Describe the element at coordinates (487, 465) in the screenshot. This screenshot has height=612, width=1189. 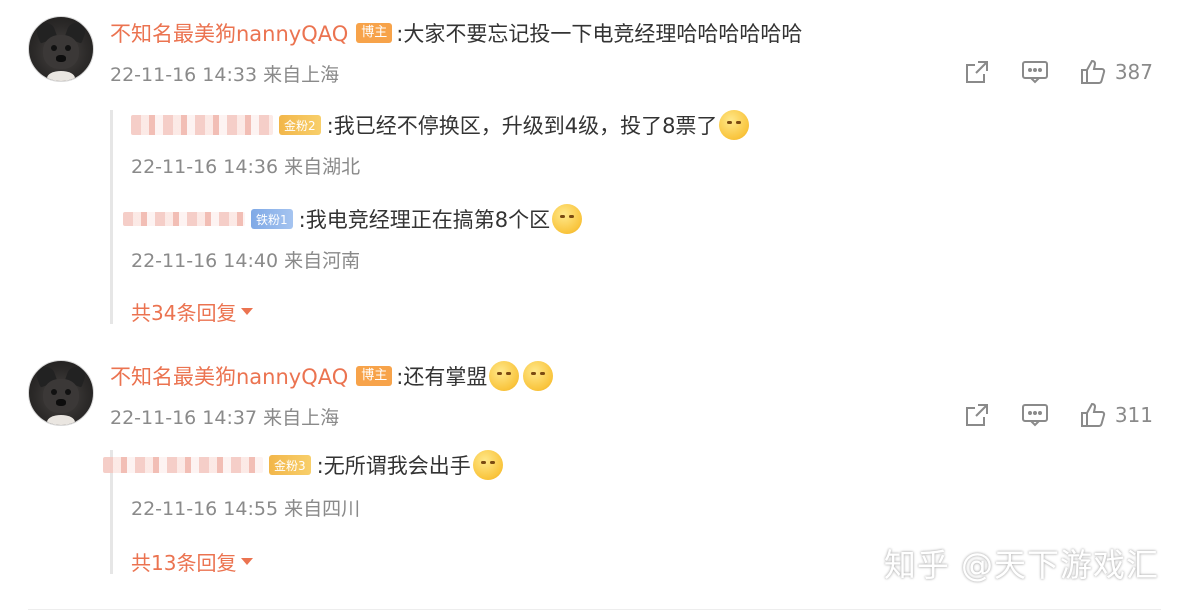
I see `doge-emoji-icon` at that location.